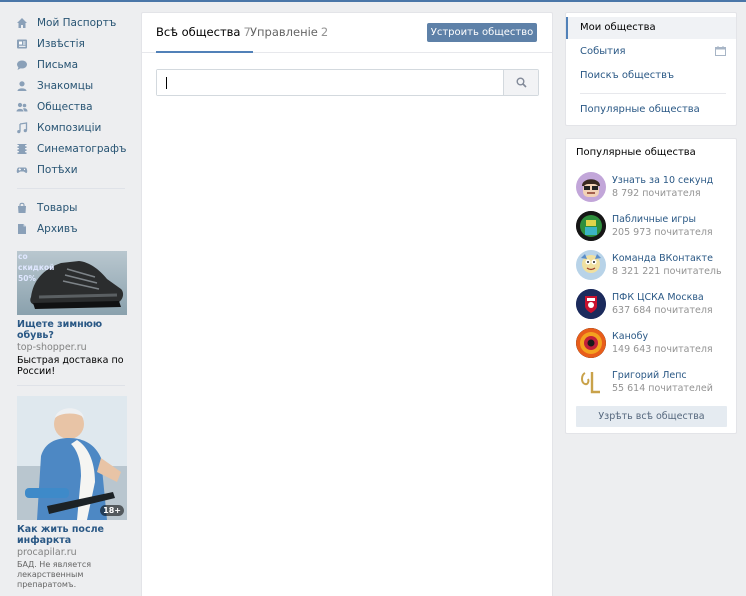  Describe the element at coordinates (651, 52) in the screenshot. I see `menu-events: События` at that location.